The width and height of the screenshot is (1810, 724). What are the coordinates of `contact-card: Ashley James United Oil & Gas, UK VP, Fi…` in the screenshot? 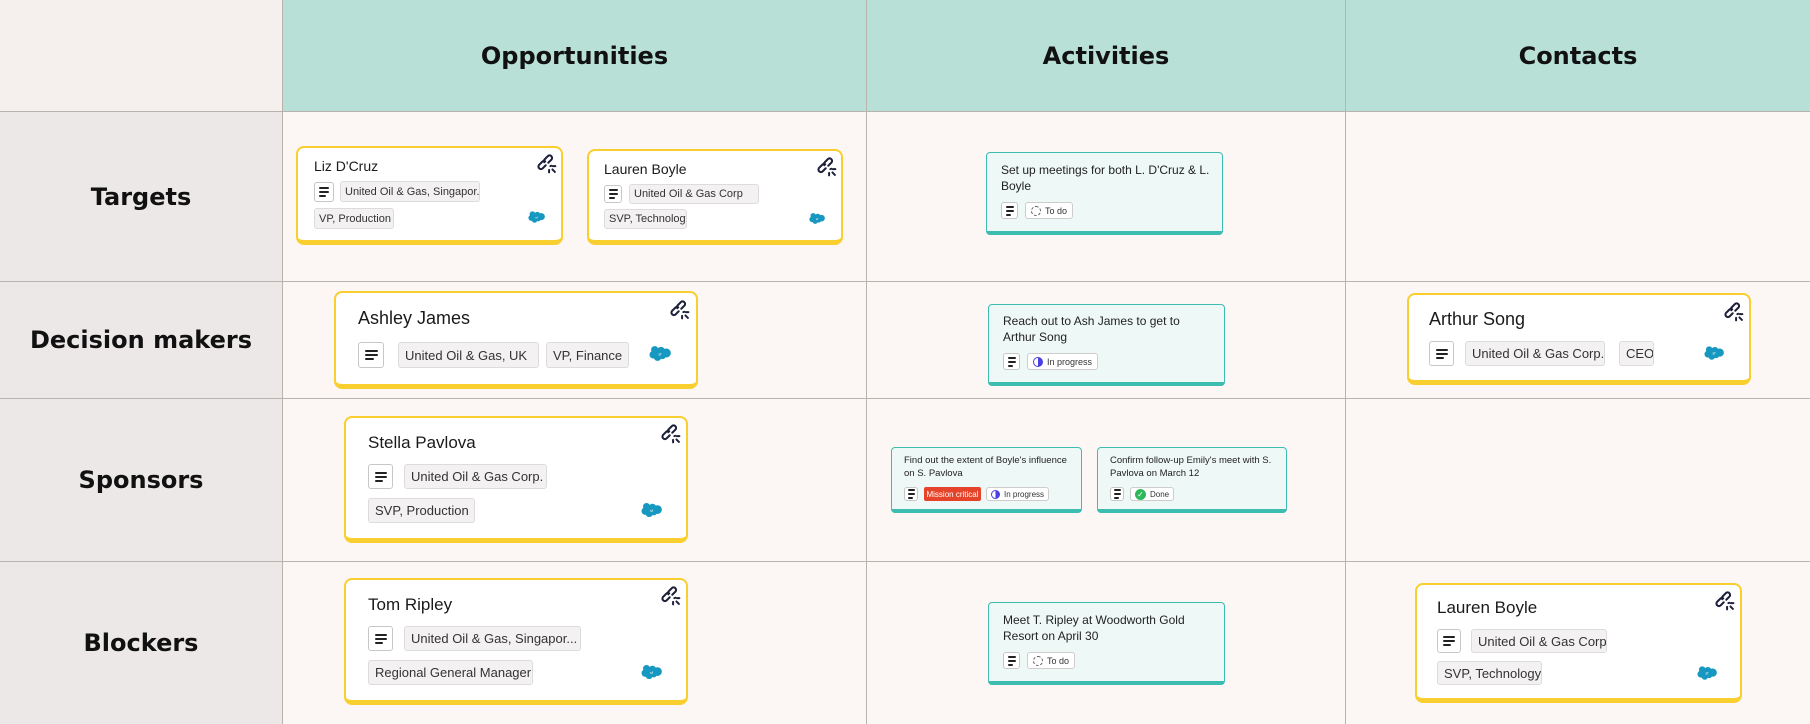 It's located at (516, 340).